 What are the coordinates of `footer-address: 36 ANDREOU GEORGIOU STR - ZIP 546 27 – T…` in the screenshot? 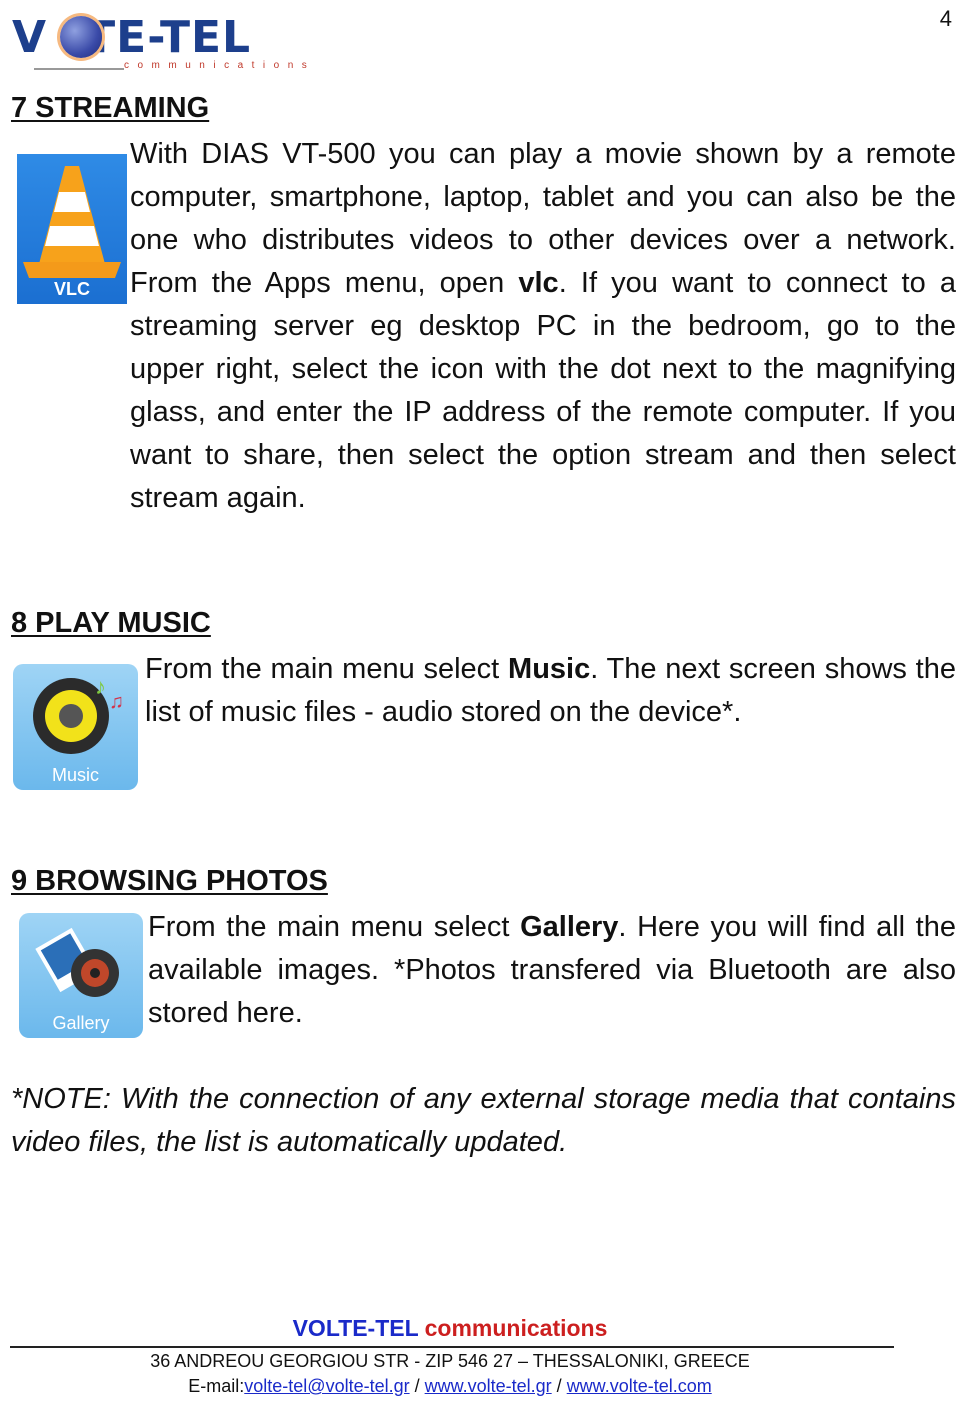 It's located at (450, 1361).